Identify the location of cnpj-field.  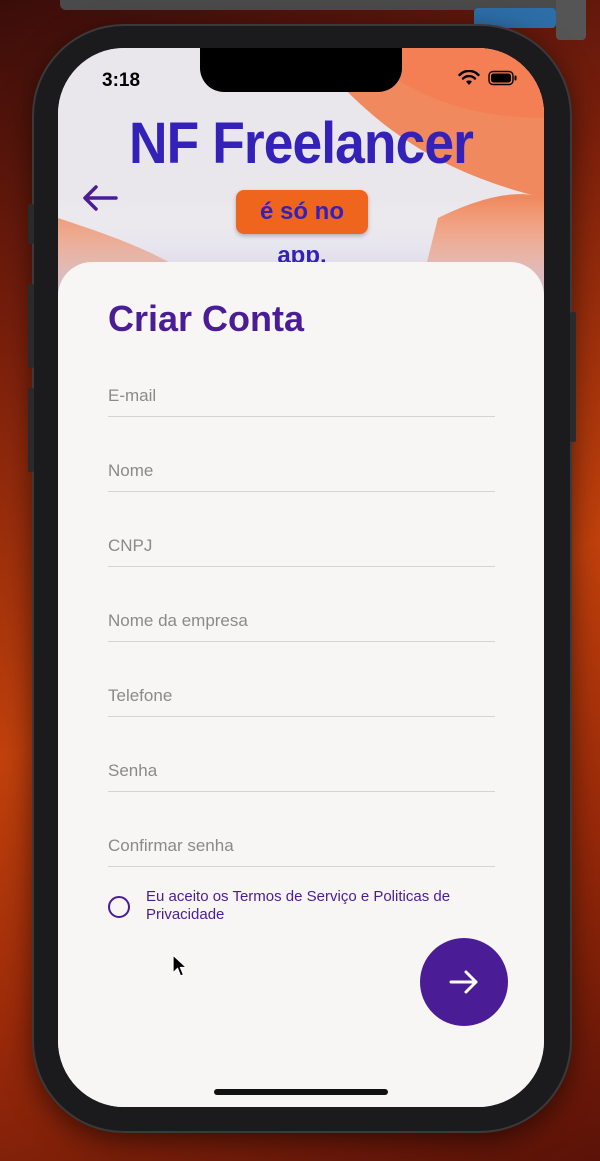
(301, 546).